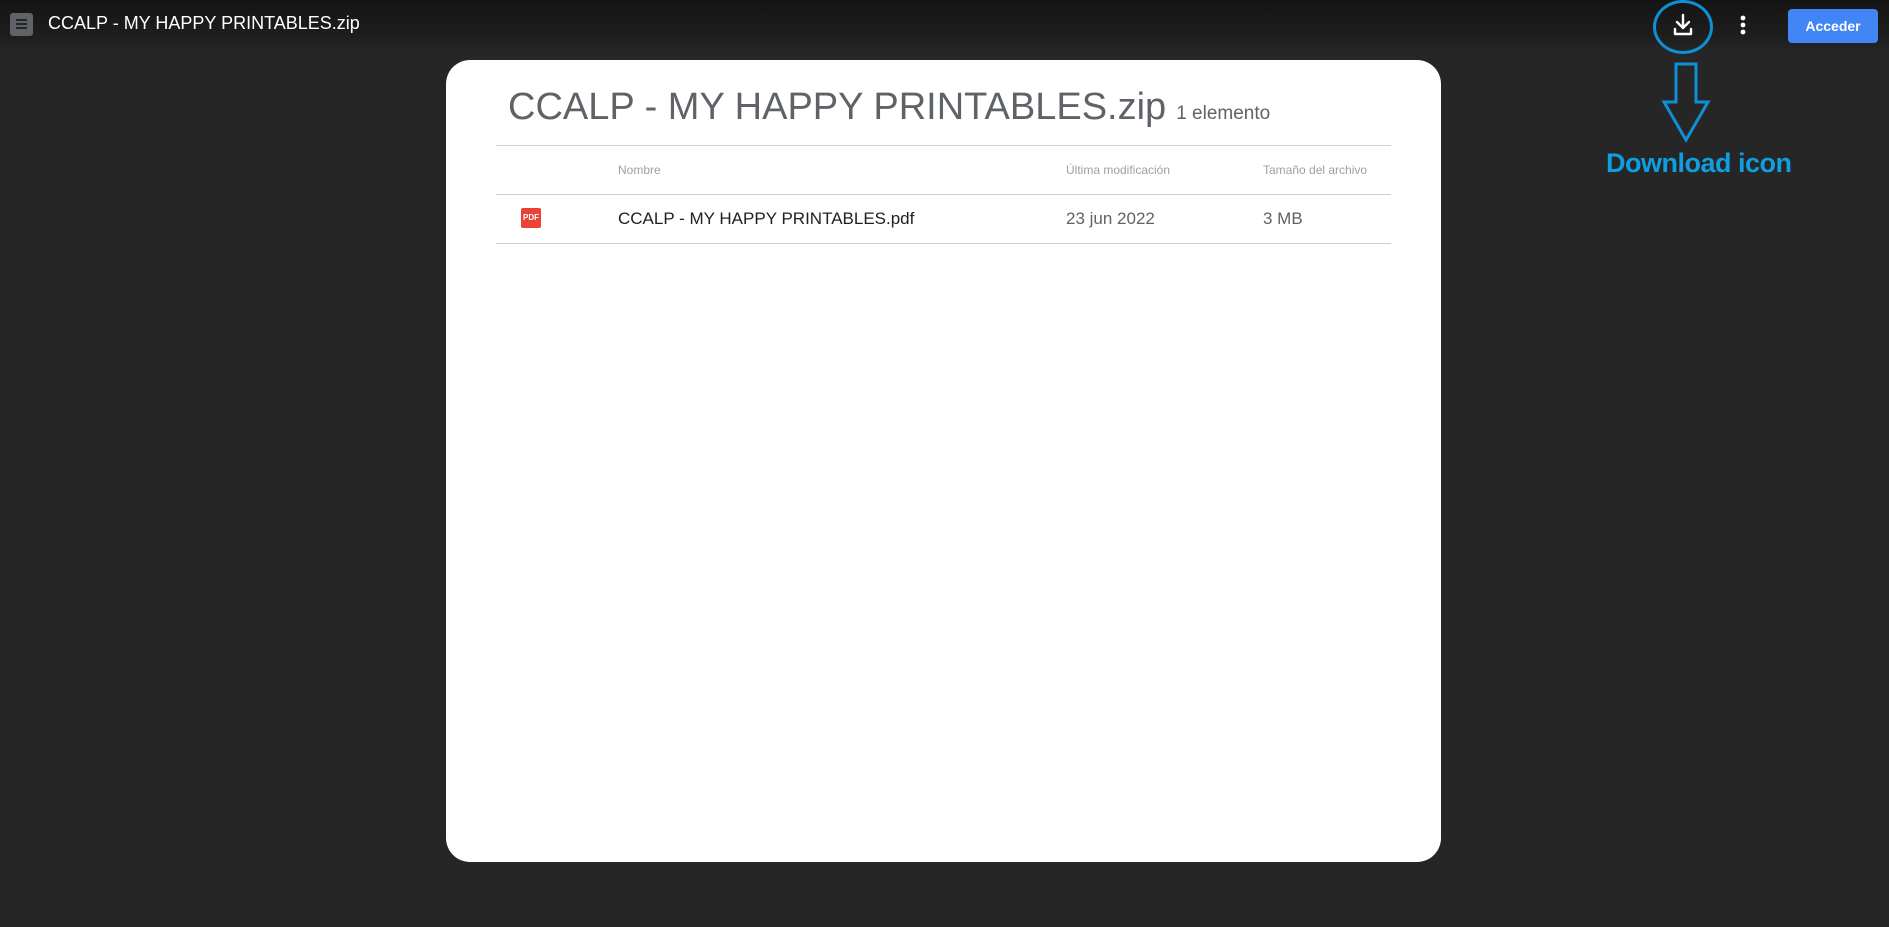  Describe the element at coordinates (1118, 170) in the screenshot. I see `column-header-modified: Última modificación` at that location.